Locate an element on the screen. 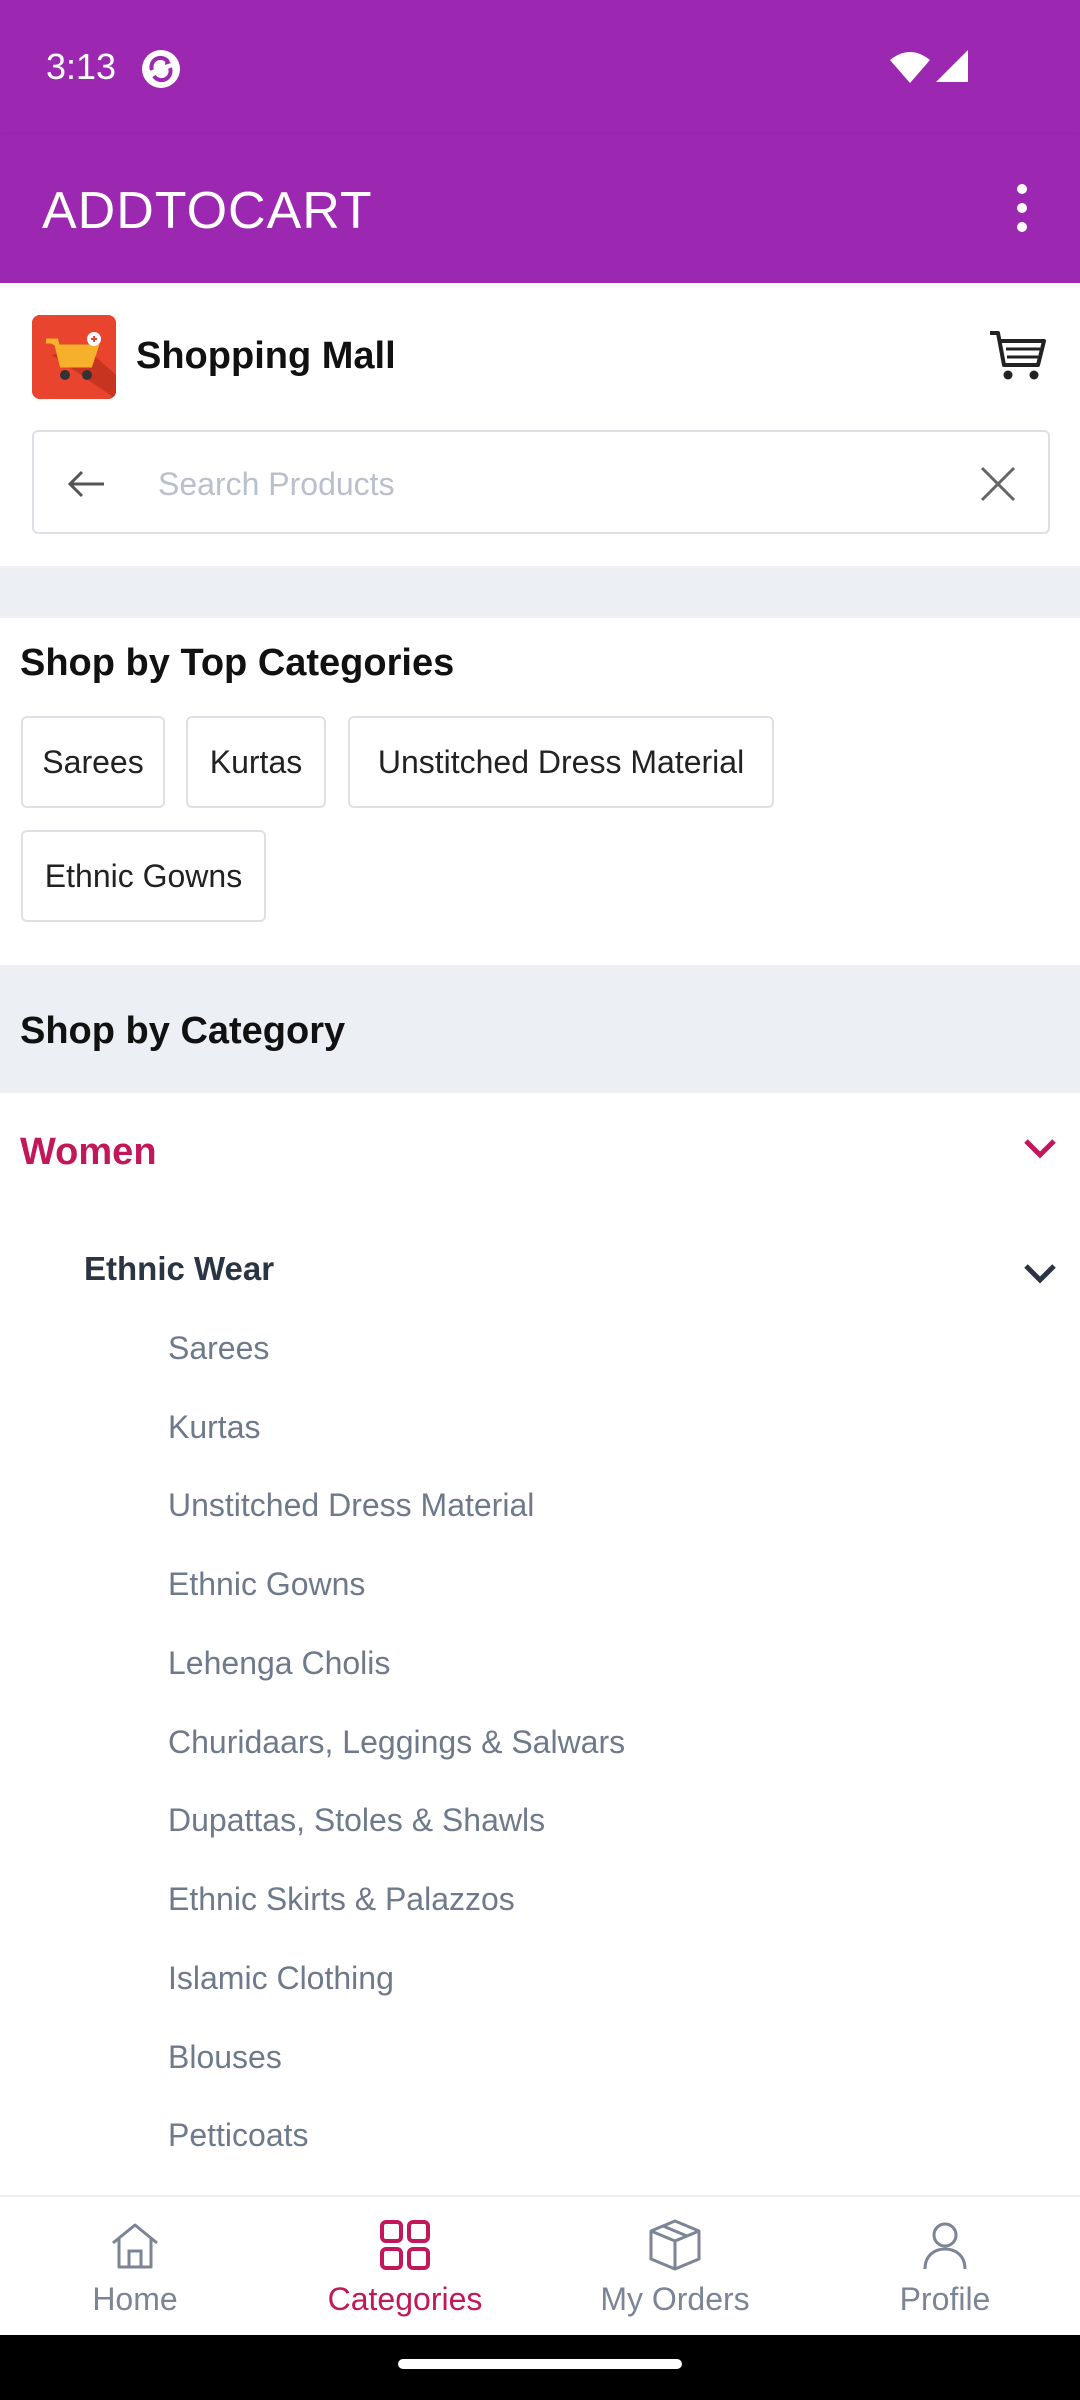 The width and height of the screenshot is (1080, 2400). status-time: 3:13 is located at coordinates (81, 66).